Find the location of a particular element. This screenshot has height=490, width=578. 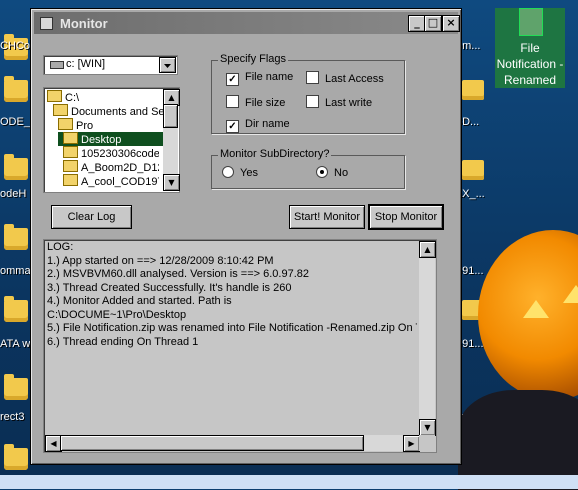

stop-monitor-button: Stop Monitor is located at coordinates (406, 217).